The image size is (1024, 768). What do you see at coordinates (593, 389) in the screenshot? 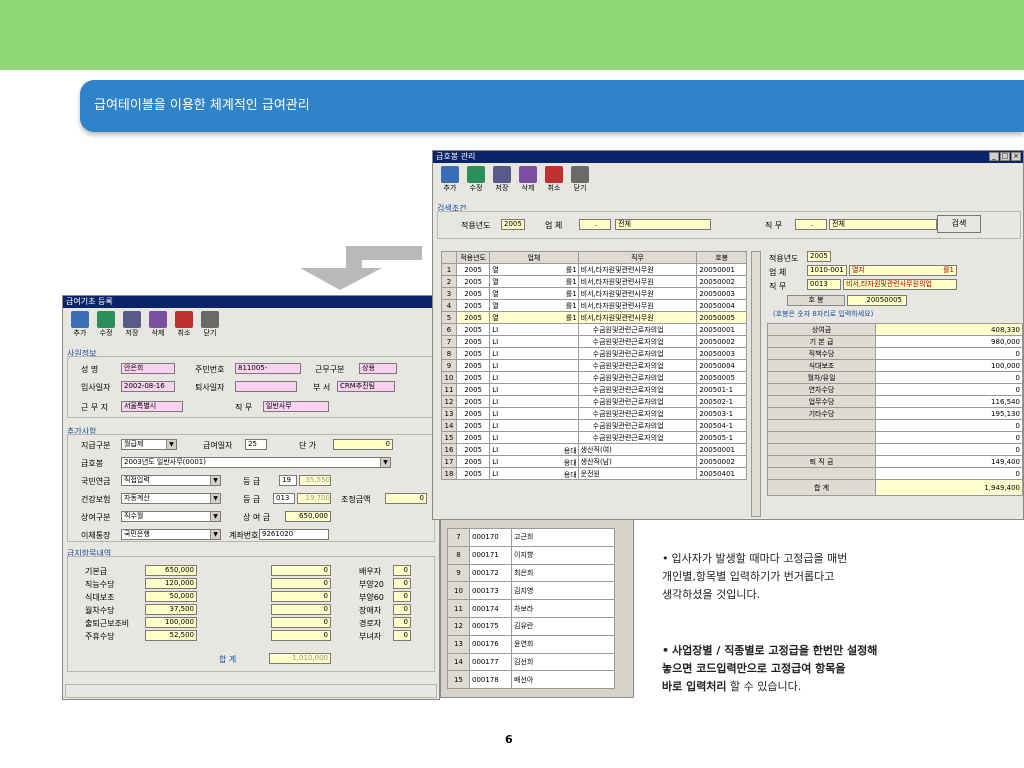
I see `table-row: 11 2005 LI 수금원및관련근로자의업 200501-1` at bounding box center [593, 389].